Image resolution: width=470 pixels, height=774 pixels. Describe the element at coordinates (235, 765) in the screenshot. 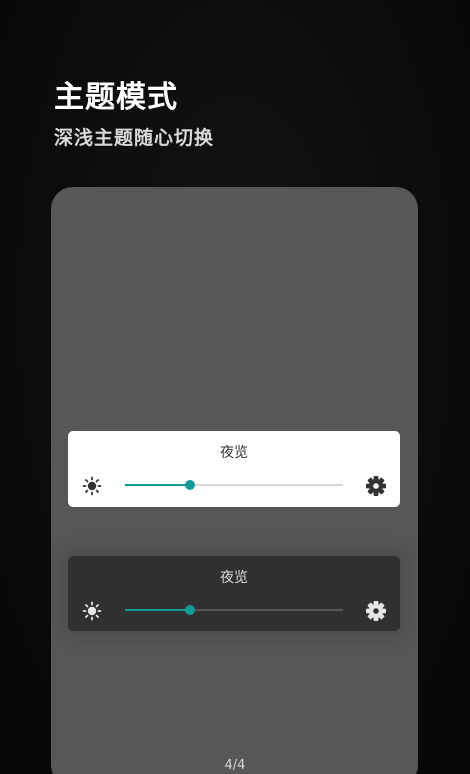

I see `page-indicator: 4/4` at that location.